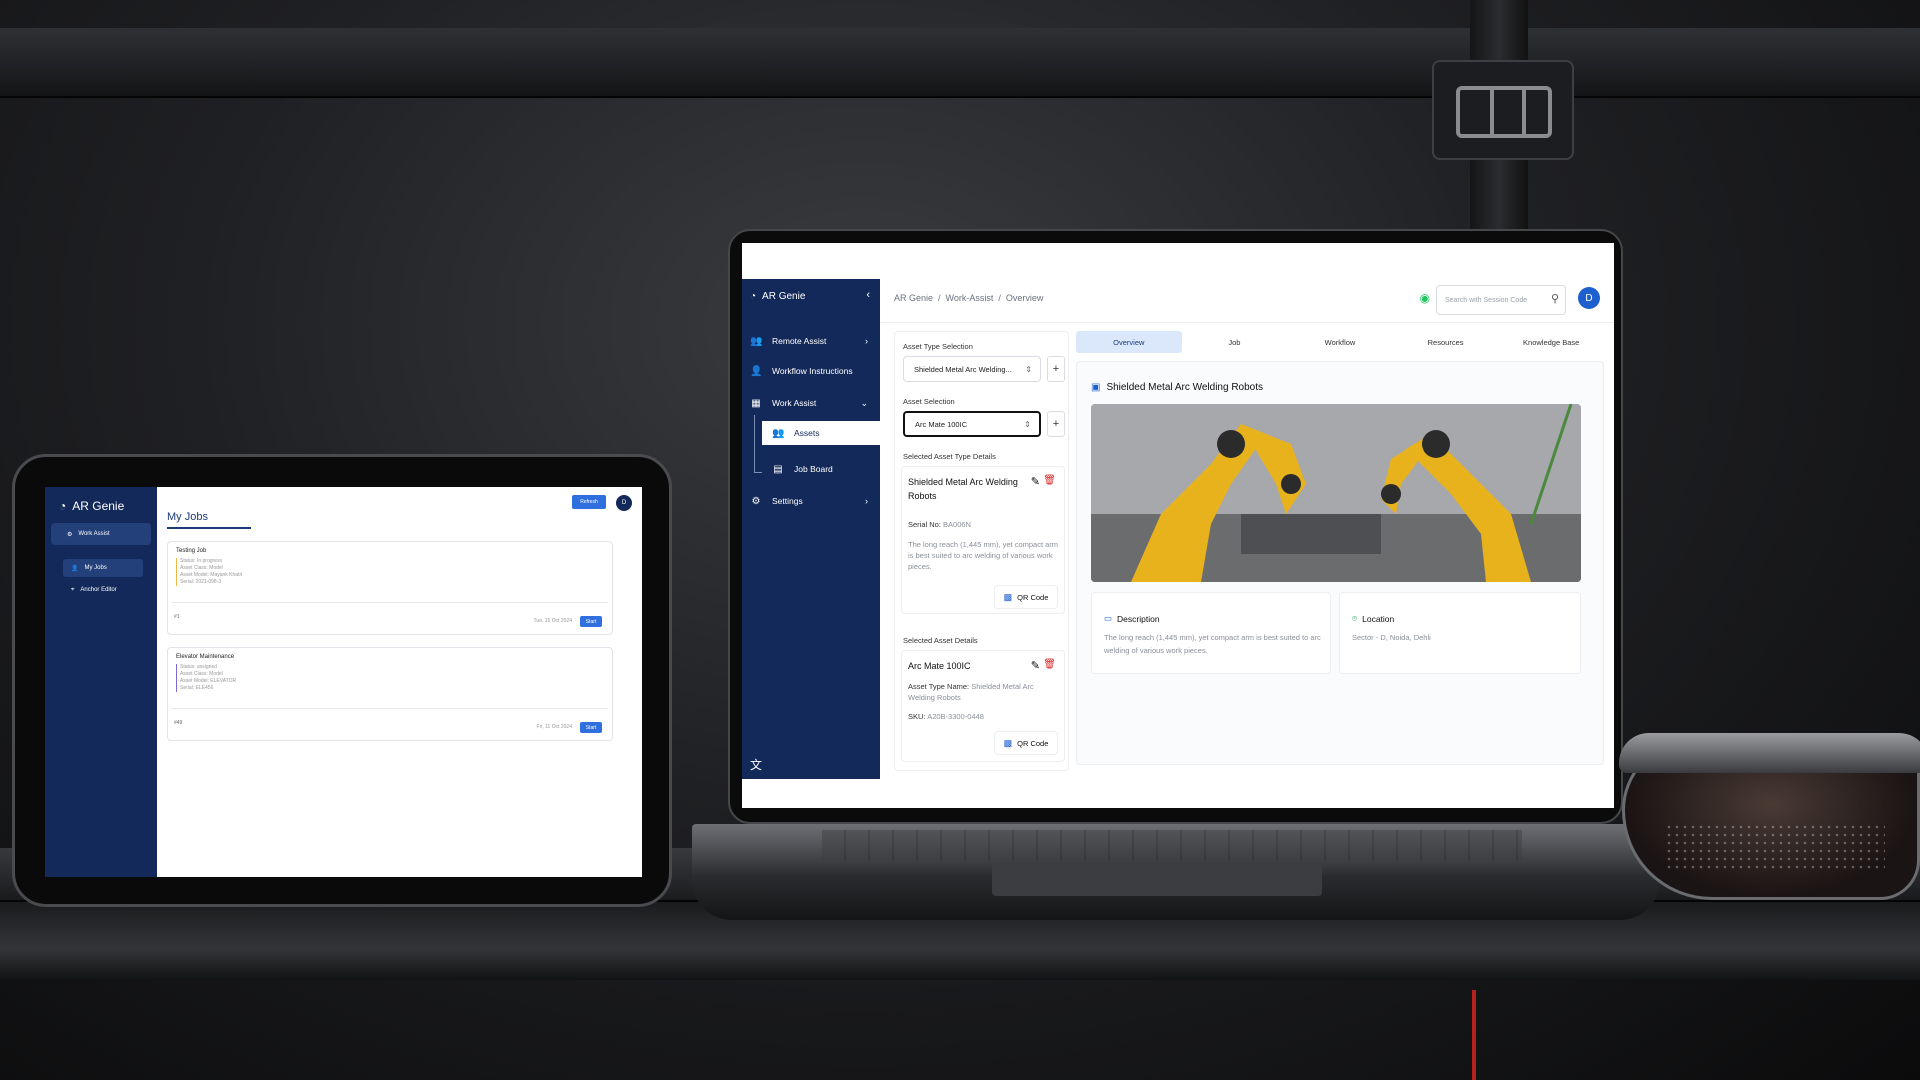  I want to click on asset-label: Asset Selection, so click(929, 401).